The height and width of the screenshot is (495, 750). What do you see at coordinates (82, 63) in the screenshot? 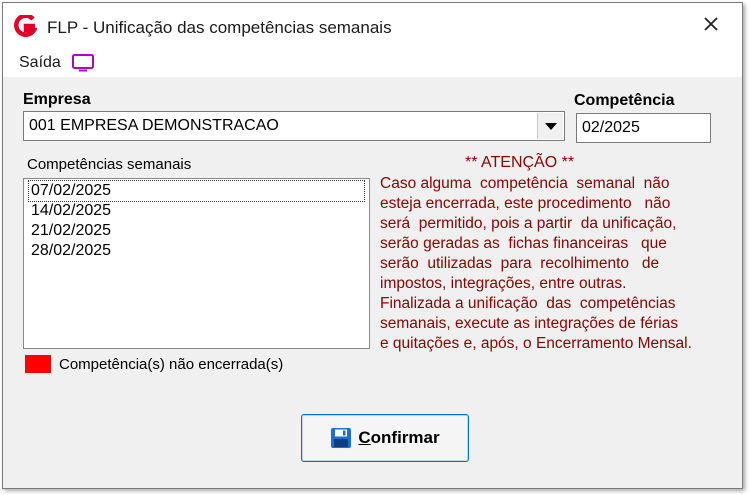
I see `monitor-icon` at bounding box center [82, 63].